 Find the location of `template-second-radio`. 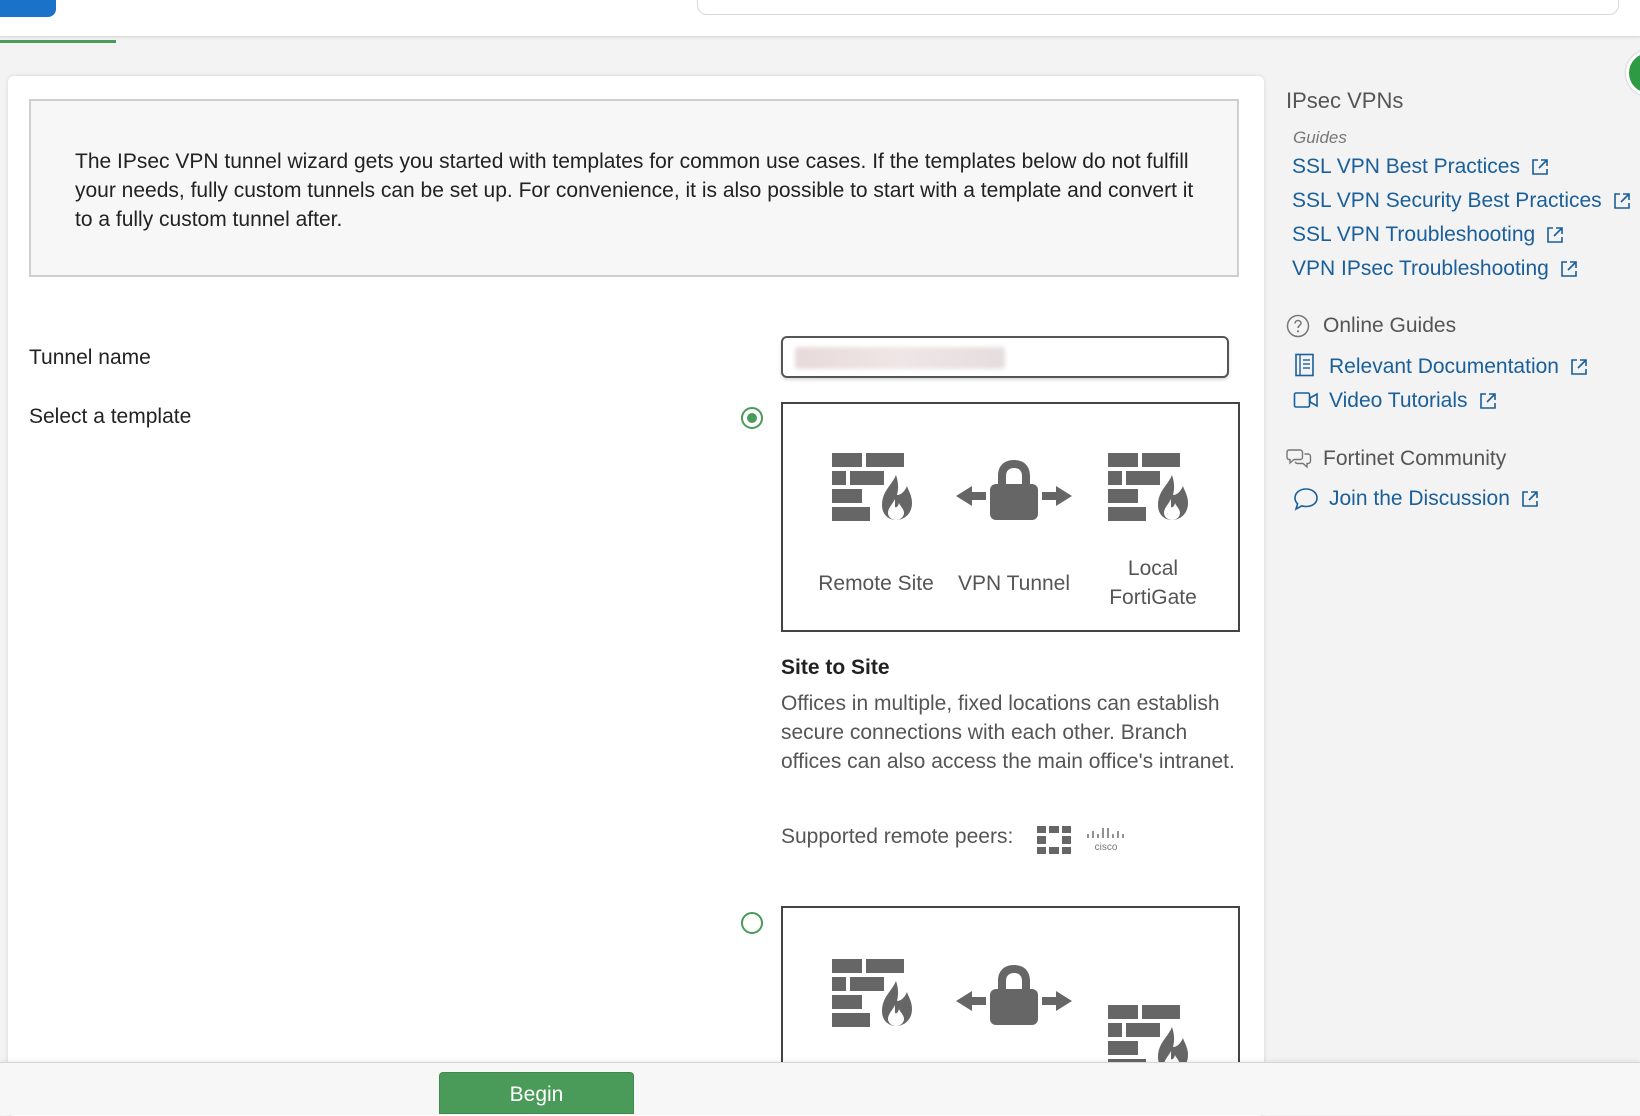

template-second-radio is located at coordinates (752, 923).